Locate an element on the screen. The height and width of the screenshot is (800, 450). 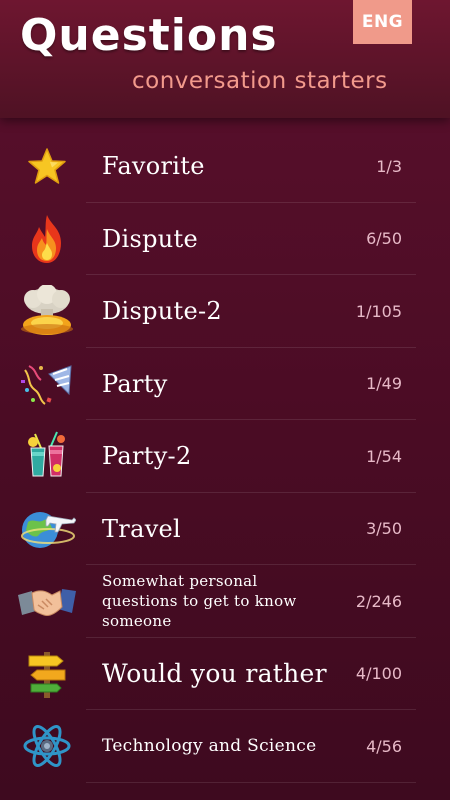
app-header: Questions conversation starters ENG is located at coordinates (225, 59).